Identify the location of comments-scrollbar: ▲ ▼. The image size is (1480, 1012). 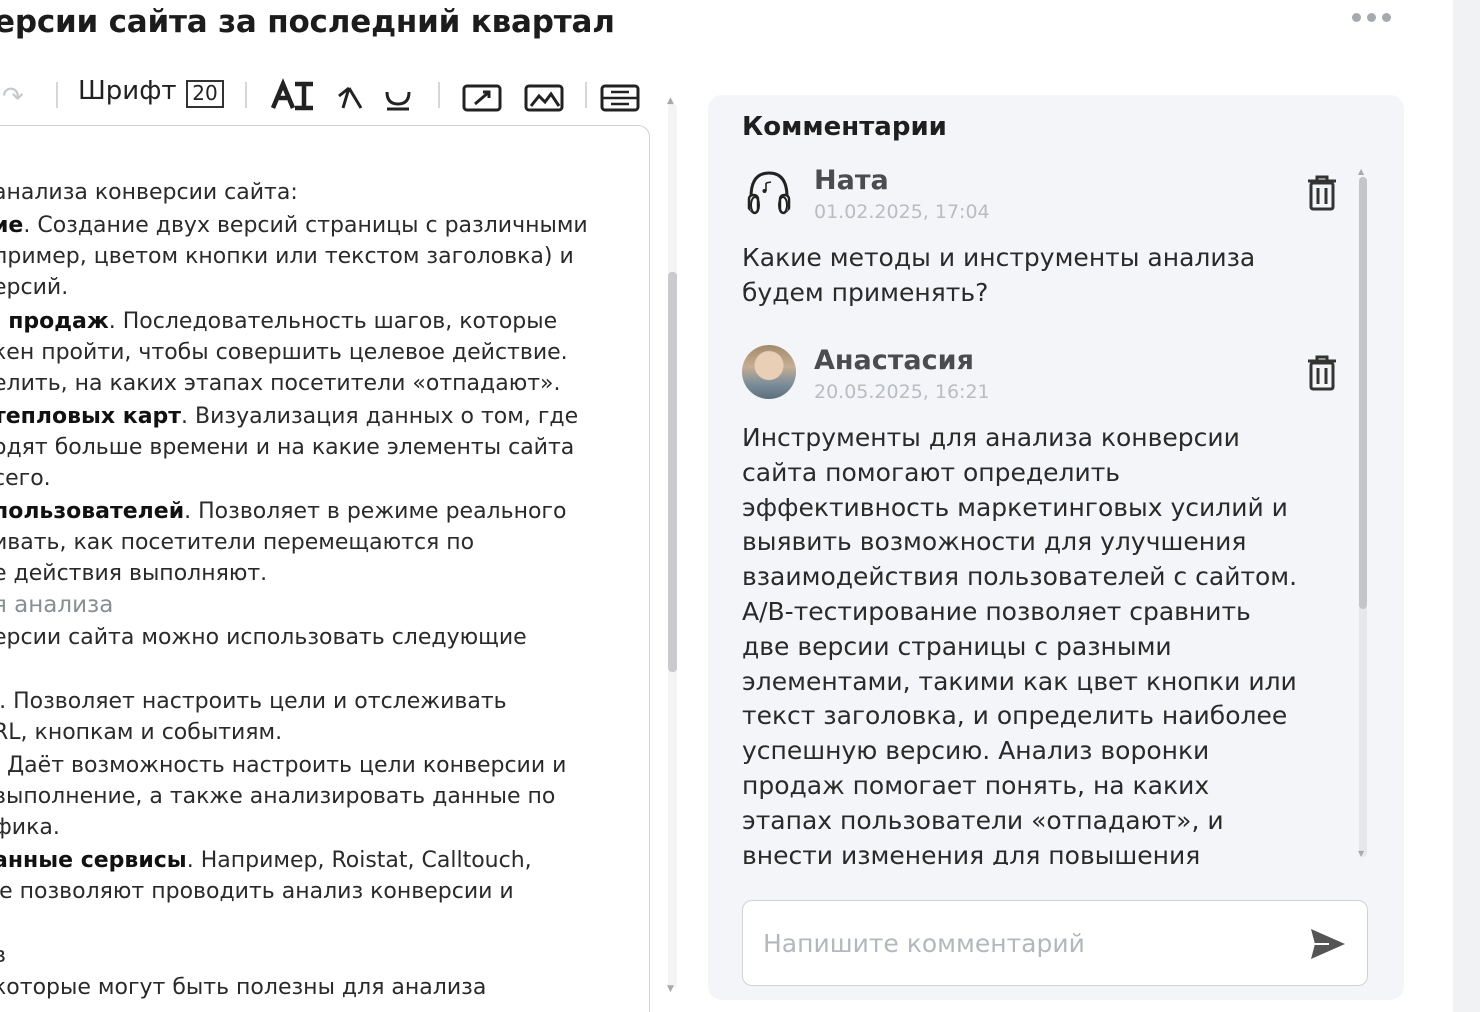
(1363, 517).